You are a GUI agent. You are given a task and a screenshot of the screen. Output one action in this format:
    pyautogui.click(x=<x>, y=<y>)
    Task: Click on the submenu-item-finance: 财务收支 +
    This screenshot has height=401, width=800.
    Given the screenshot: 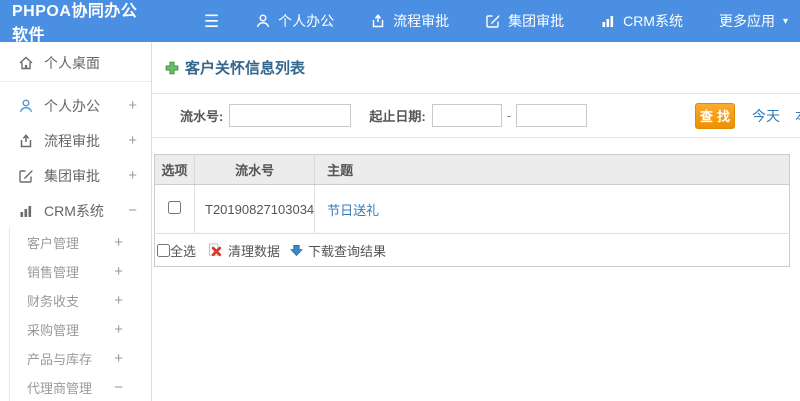 What is the action you would take?
    pyautogui.click(x=80, y=300)
    